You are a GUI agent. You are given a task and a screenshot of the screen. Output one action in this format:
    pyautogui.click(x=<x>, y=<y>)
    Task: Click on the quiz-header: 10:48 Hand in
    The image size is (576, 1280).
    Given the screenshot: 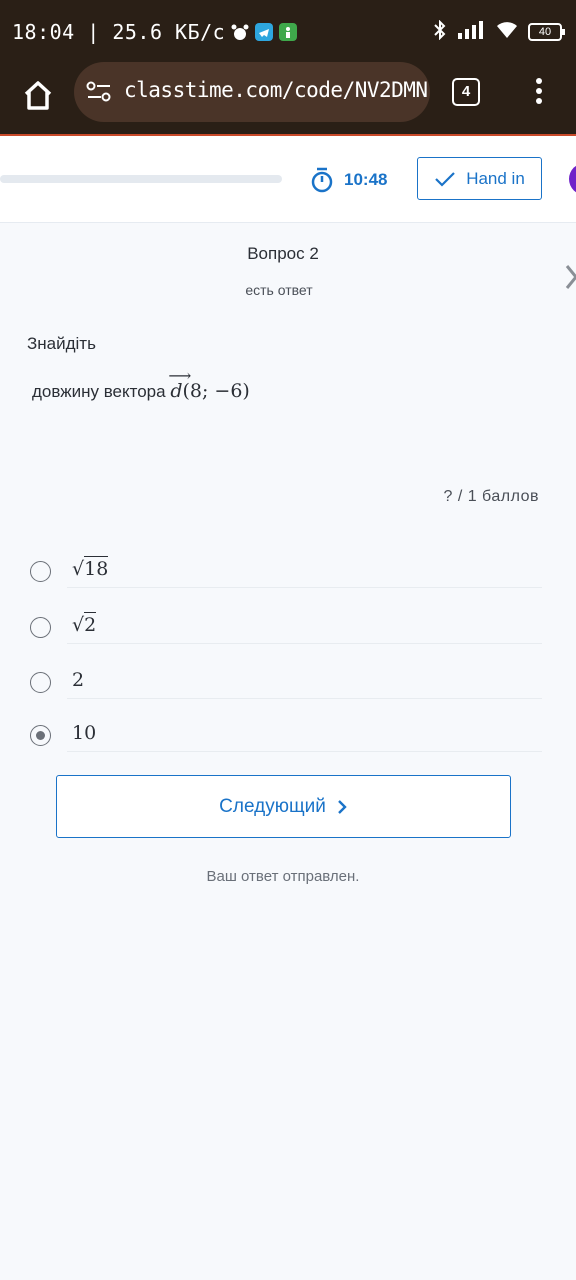 What is the action you would take?
    pyautogui.click(x=288, y=179)
    